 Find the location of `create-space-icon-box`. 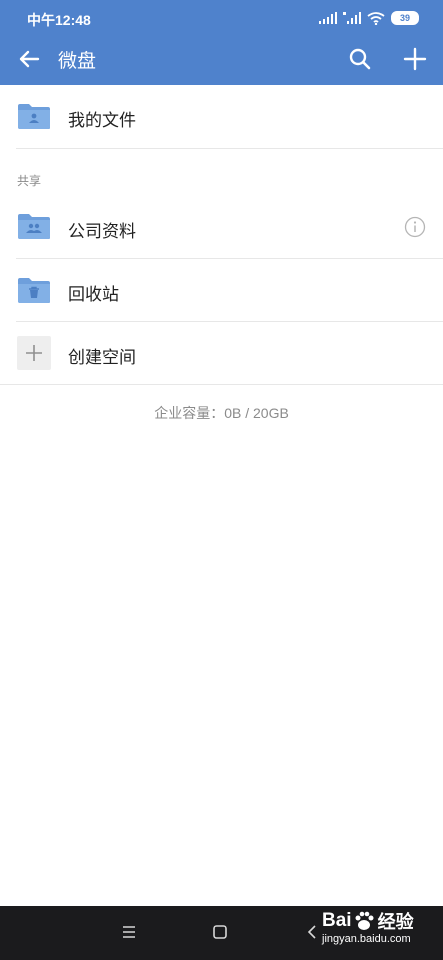

create-space-icon-box is located at coordinates (34, 353).